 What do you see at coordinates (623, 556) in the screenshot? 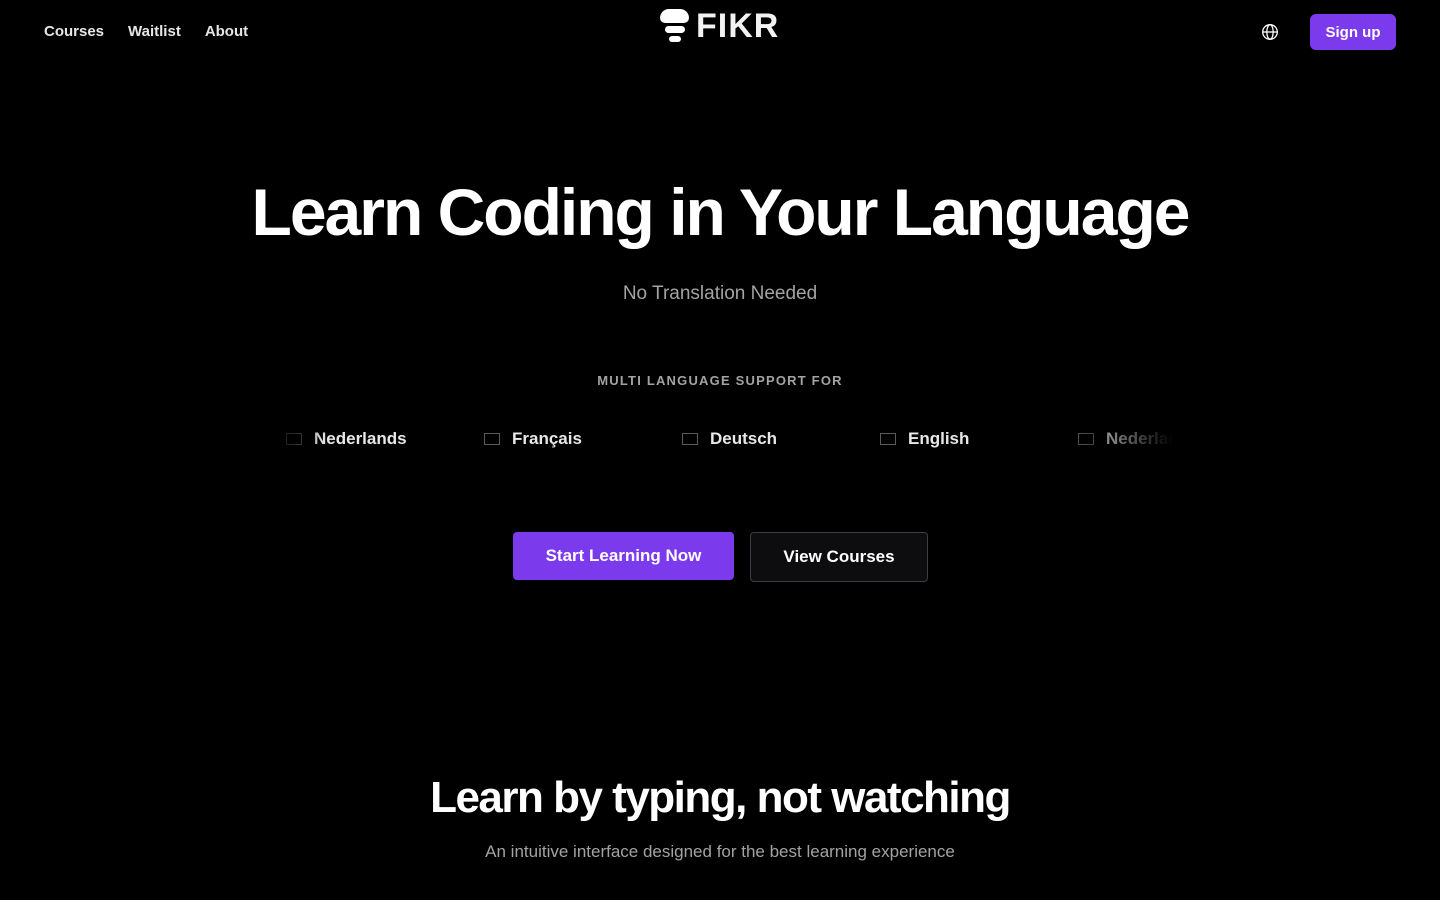
I see `start-learning-button: Start Learning Now` at bounding box center [623, 556].